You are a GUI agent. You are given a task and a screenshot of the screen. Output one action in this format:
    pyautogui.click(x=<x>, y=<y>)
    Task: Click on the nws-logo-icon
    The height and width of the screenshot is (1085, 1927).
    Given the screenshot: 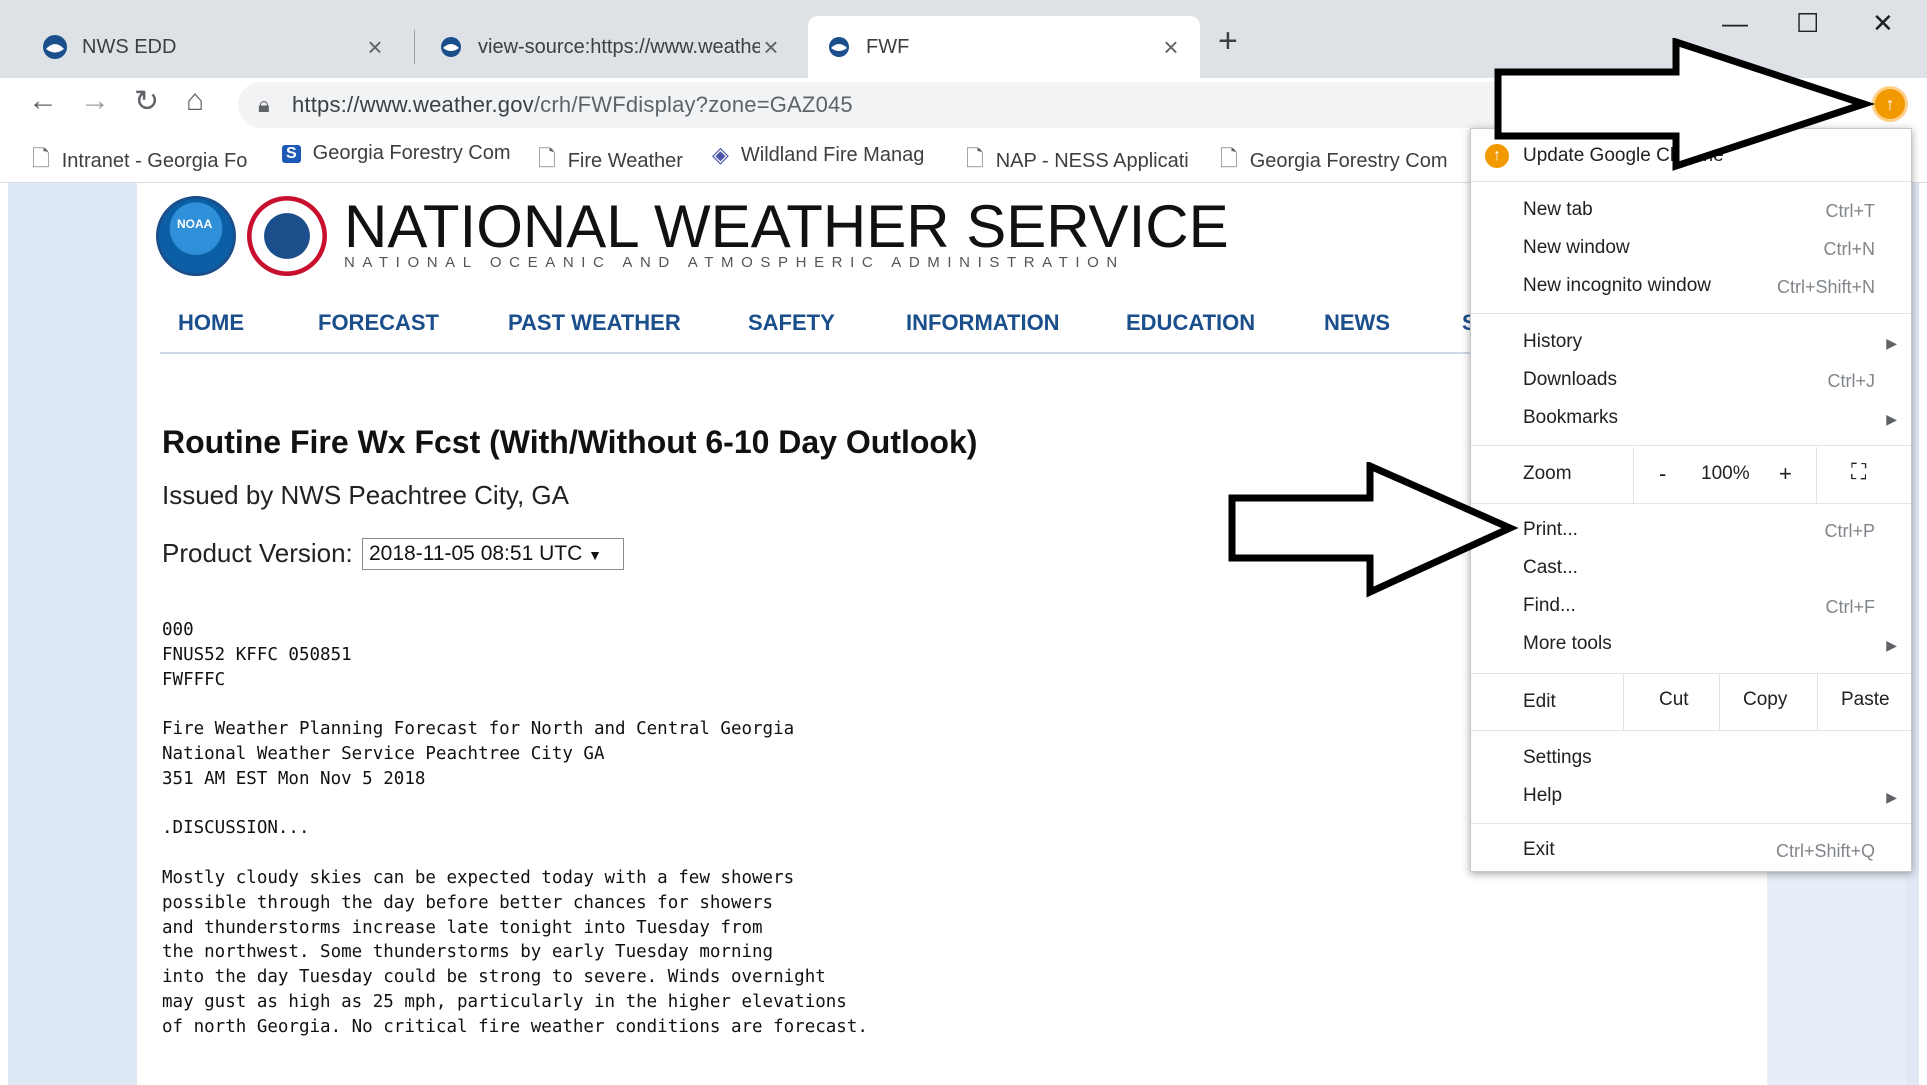 What is the action you would take?
    pyautogui.click(x=287, y=236)
    